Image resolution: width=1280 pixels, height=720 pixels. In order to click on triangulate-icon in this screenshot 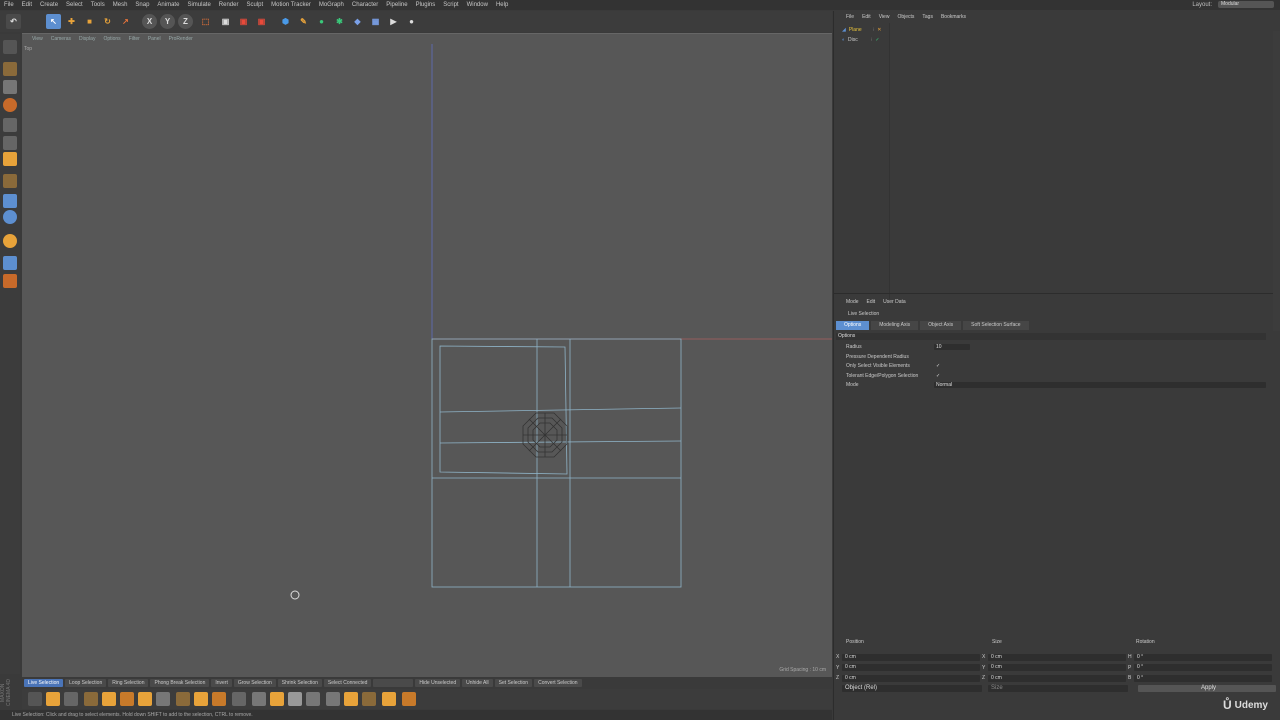, I will do `click(409, 699)`.